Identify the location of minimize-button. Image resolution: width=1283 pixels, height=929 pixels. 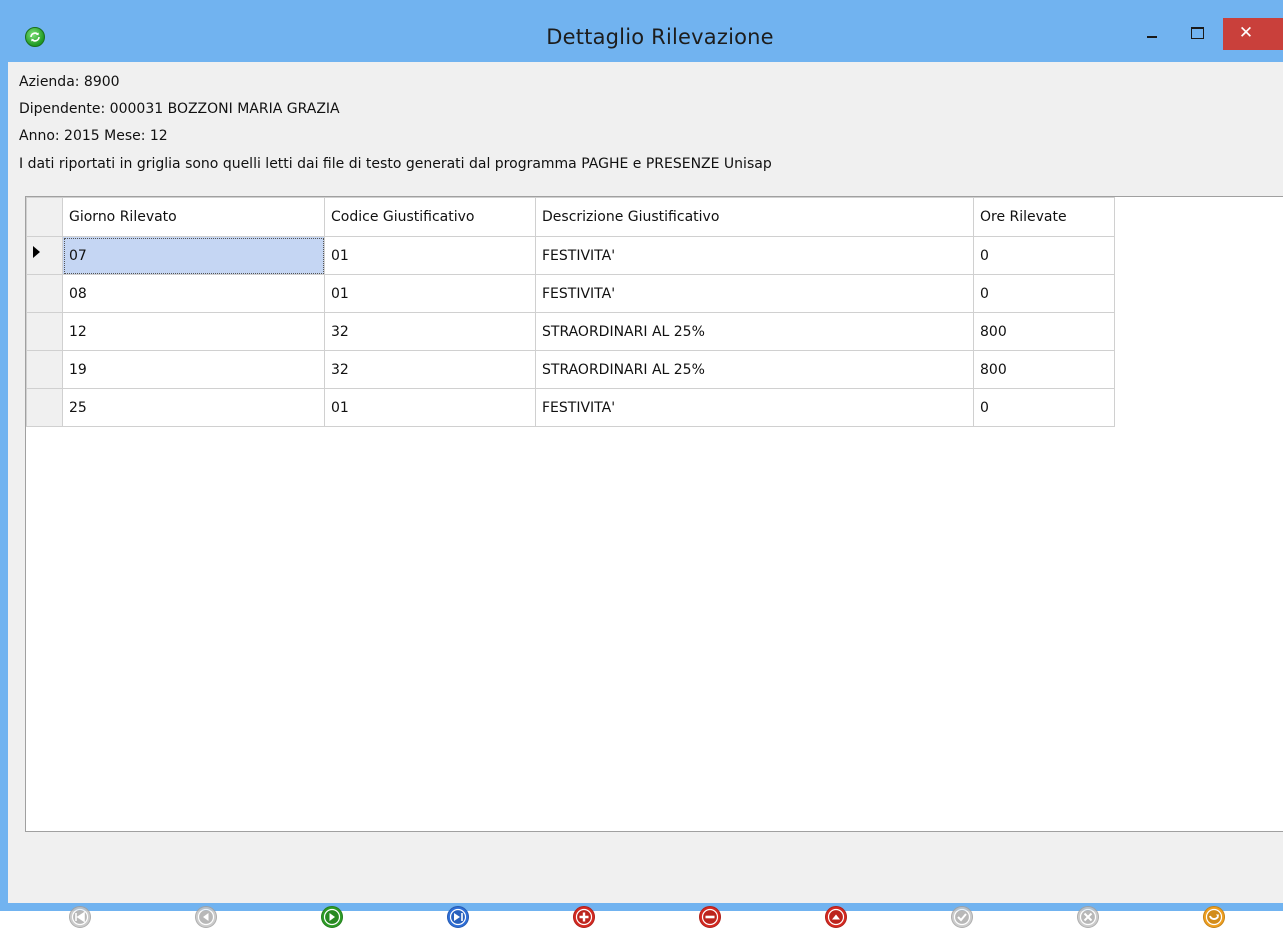
(1152, 34).